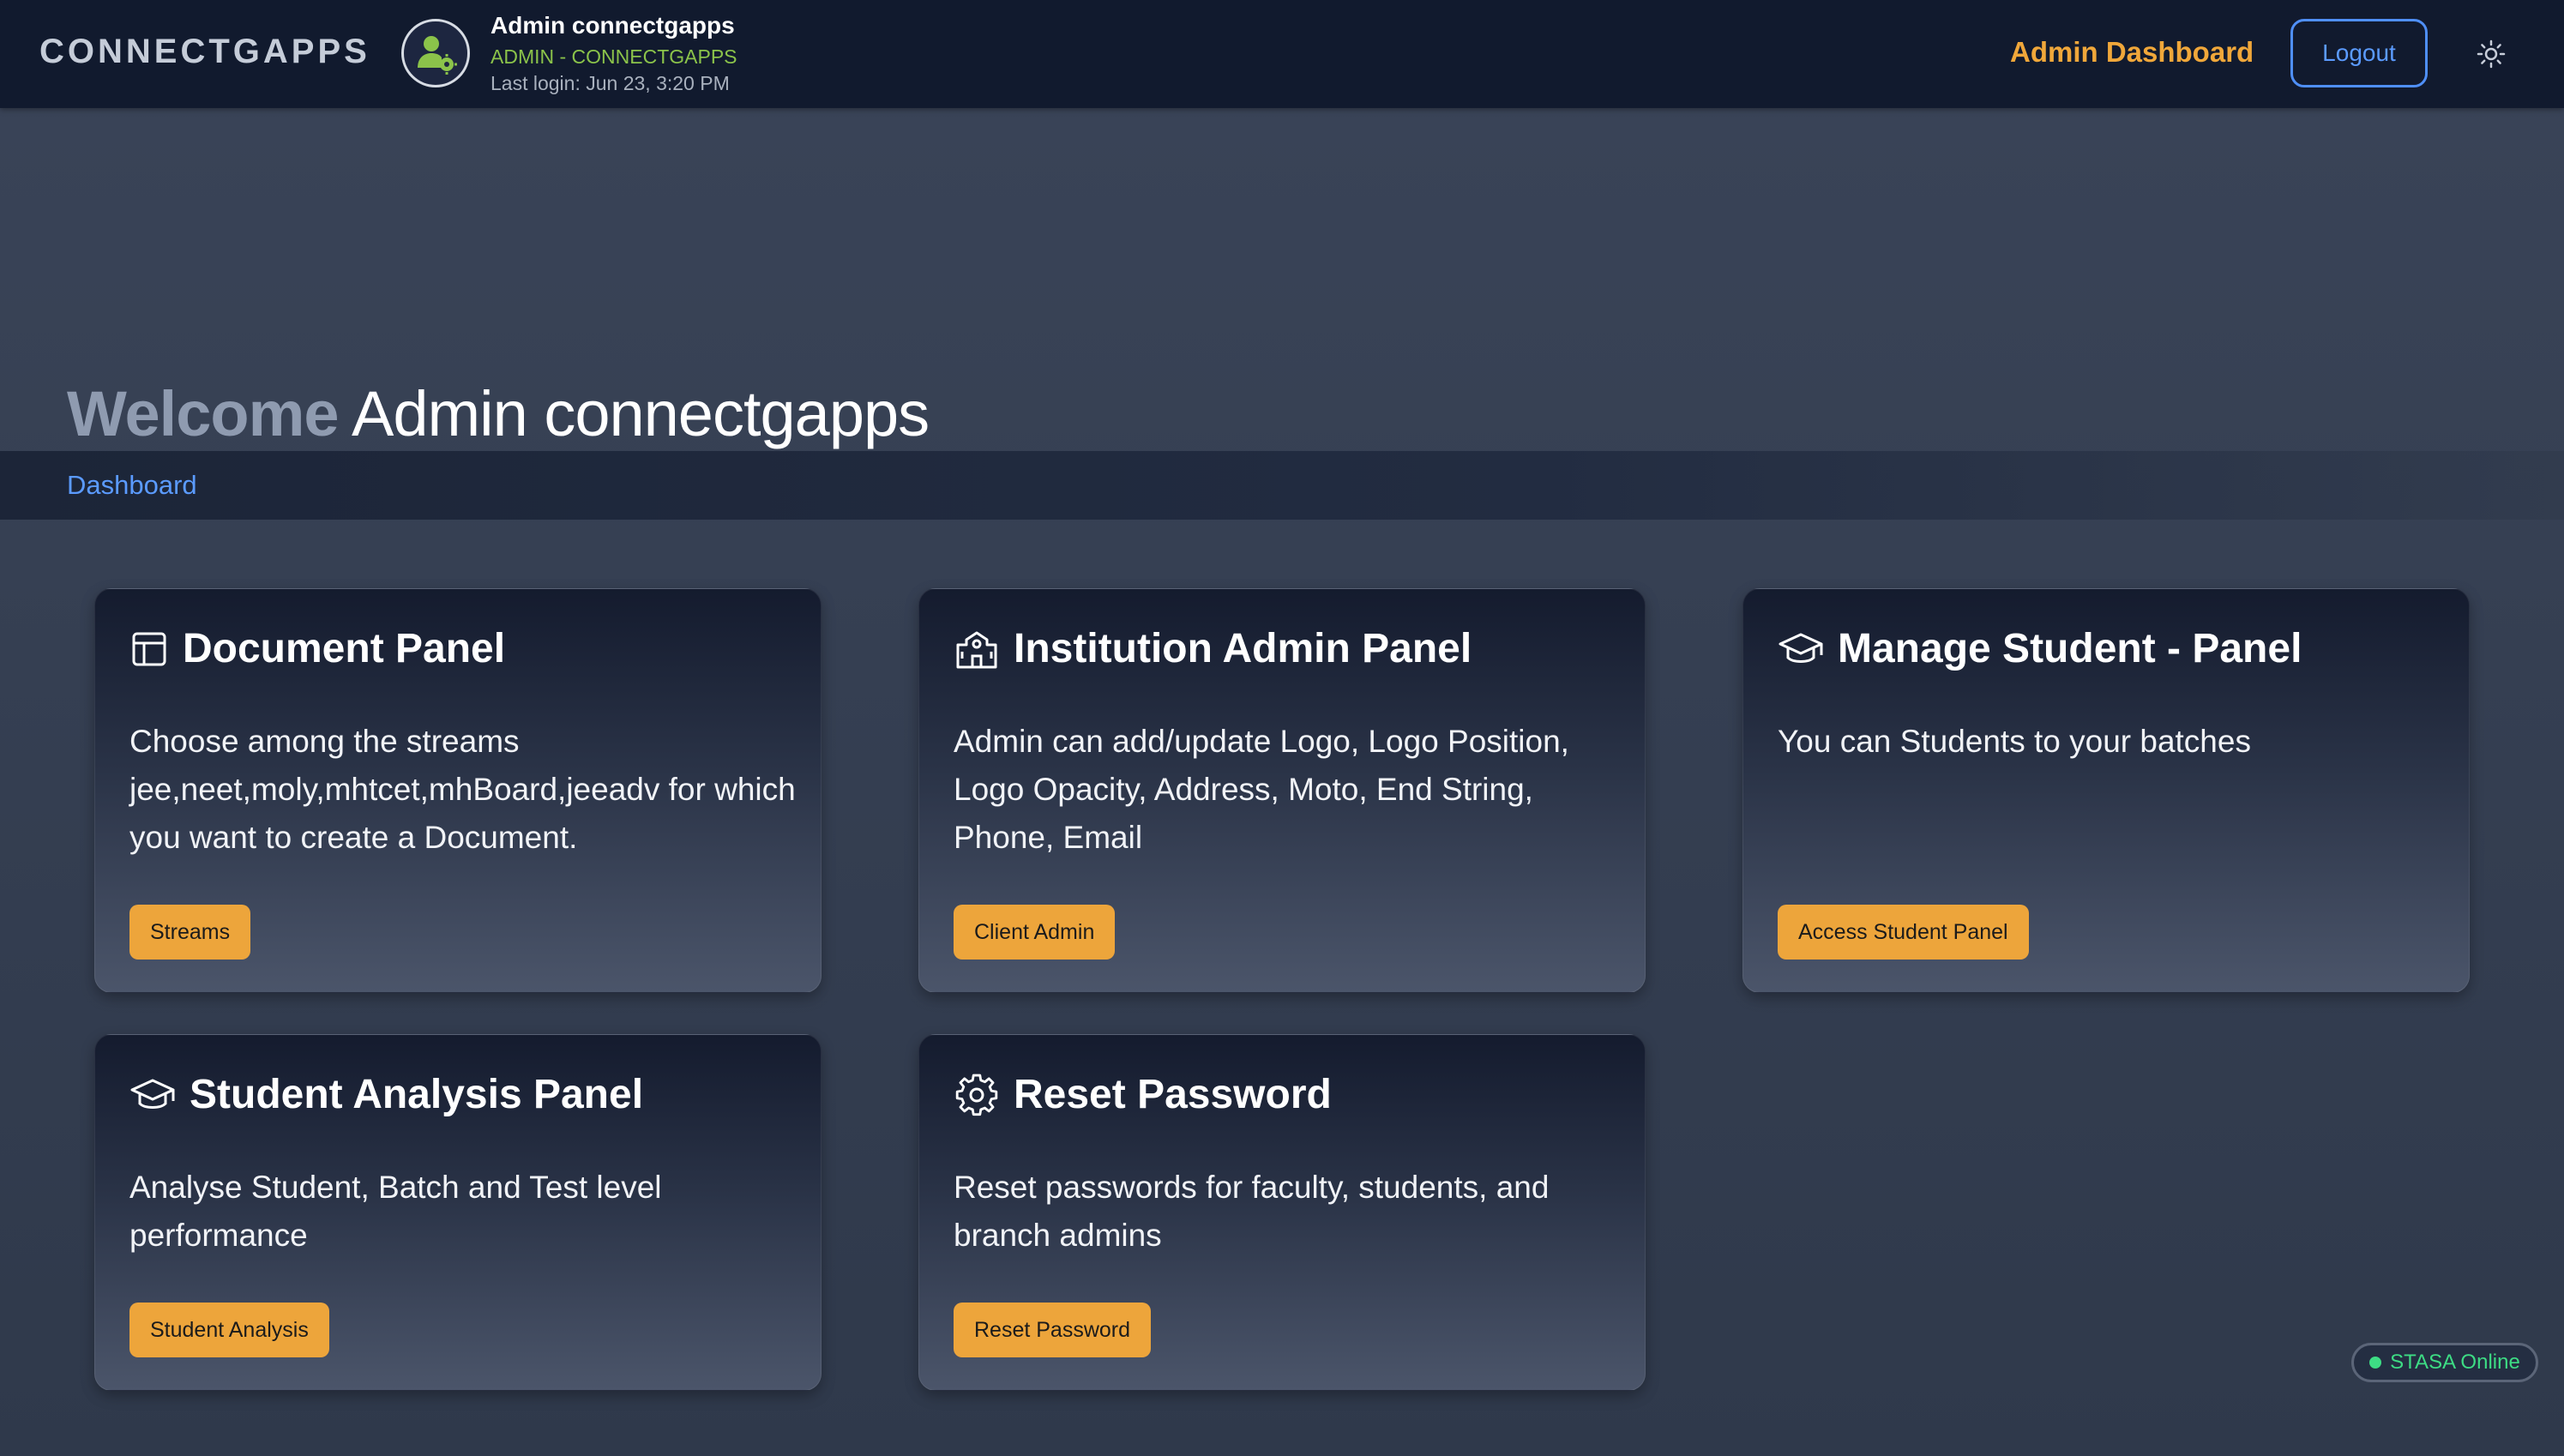  What do you see at coordinates (1173, 1094) in the screenshot?
I see `card-title: Reset Password` at bounding box center [1173, 1094].